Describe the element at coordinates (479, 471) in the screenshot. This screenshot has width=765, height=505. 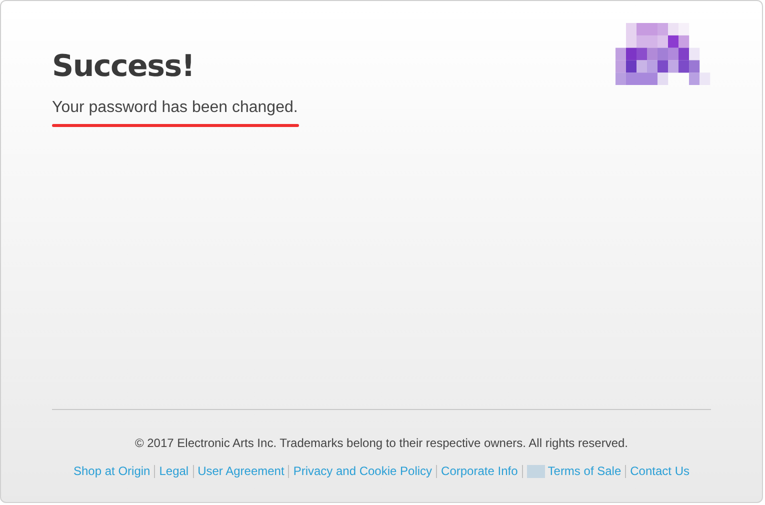
I see `footer-link: Corporate Info` at that location.